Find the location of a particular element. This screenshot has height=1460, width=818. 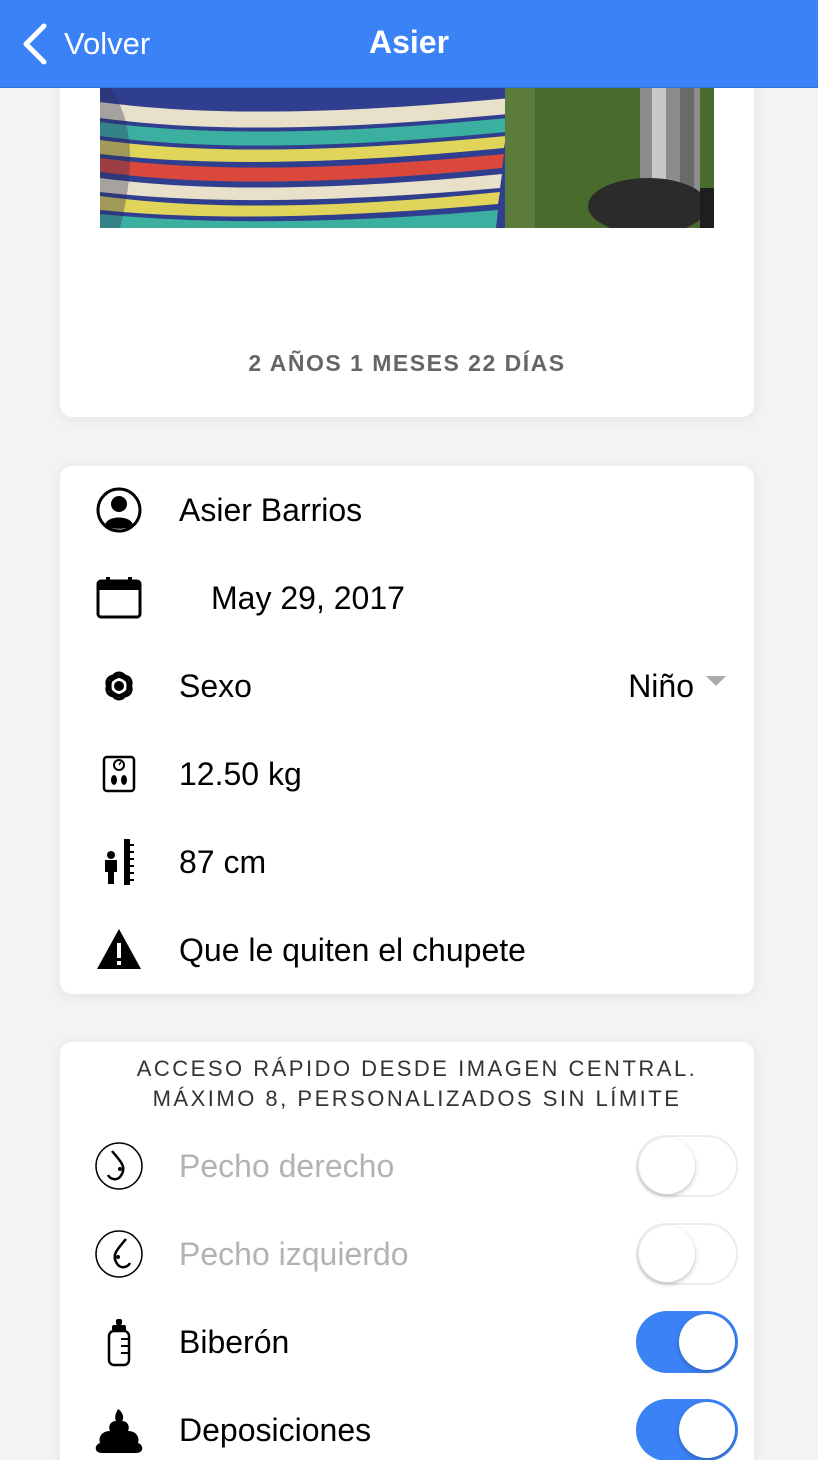

calendar-icon is located at coordinates (119, 598).